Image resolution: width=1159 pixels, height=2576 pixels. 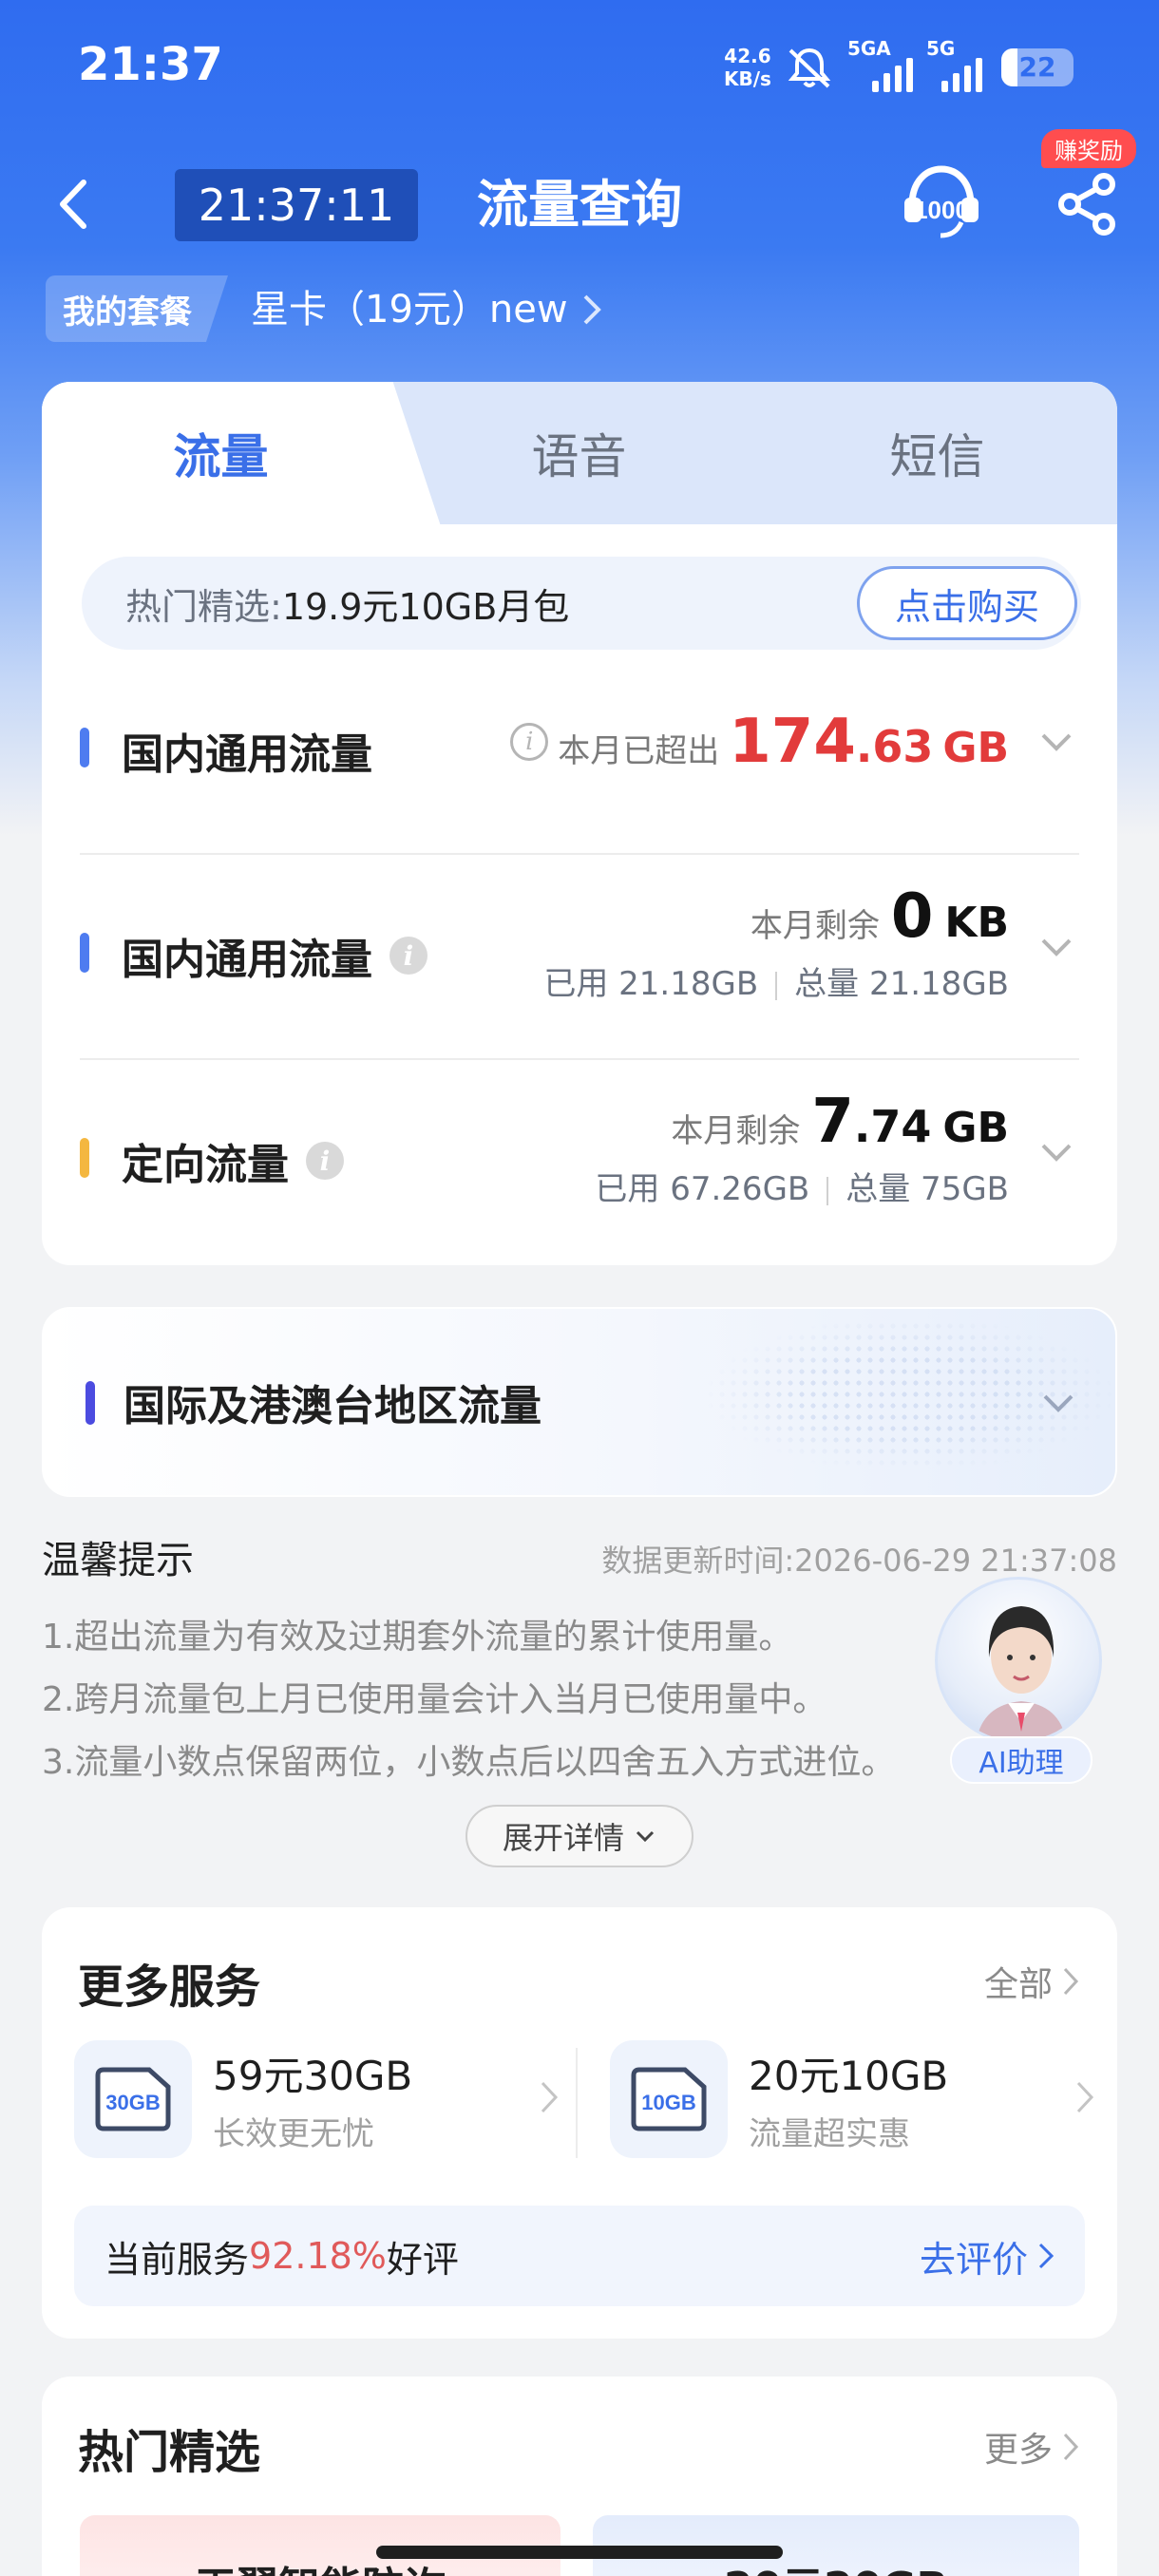 I want to click on usage-tabs: 流量 语音 短信, so click(x=579, y=454).